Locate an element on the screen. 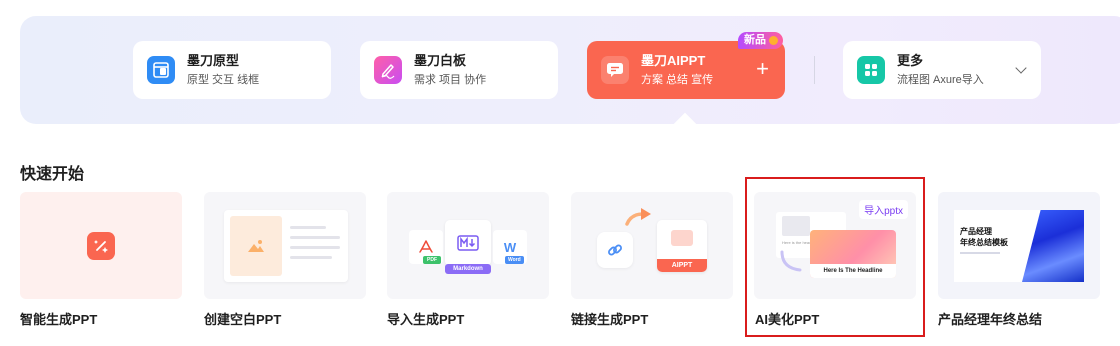 The height and width of the screenshot is (346, 1120). template-slide-thumb: 产品经理 年终总结模板 is located at coordinates (1019, 246).